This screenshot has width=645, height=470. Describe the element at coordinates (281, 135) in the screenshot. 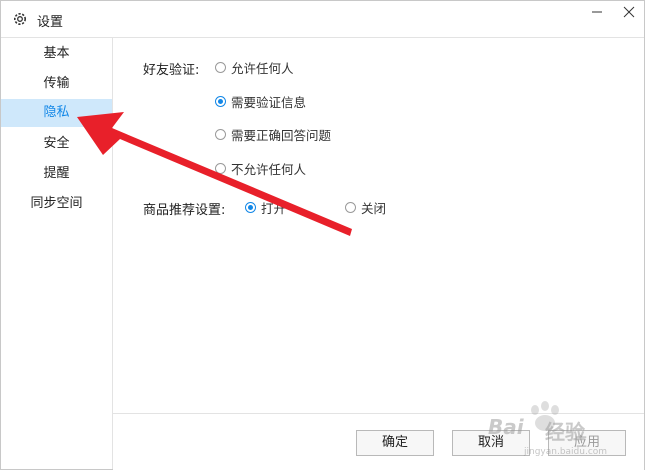

I see `radio-label: 需要正确回答问题` at that location.